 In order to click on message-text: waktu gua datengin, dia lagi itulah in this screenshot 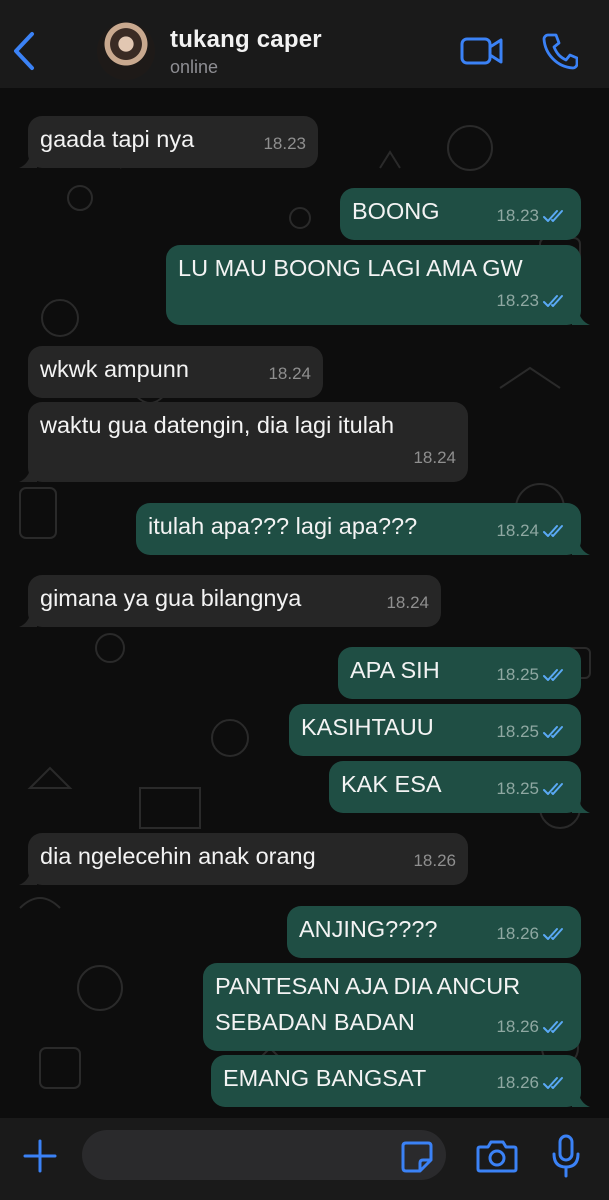, I will do `click(217, 425)`.